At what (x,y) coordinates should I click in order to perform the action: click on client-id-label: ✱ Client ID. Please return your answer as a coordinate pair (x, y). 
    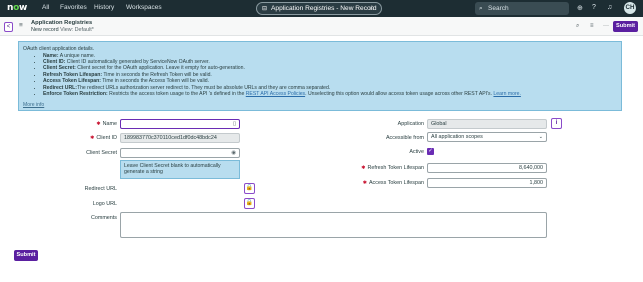
    Looking at the image, I should click on (103, 138).